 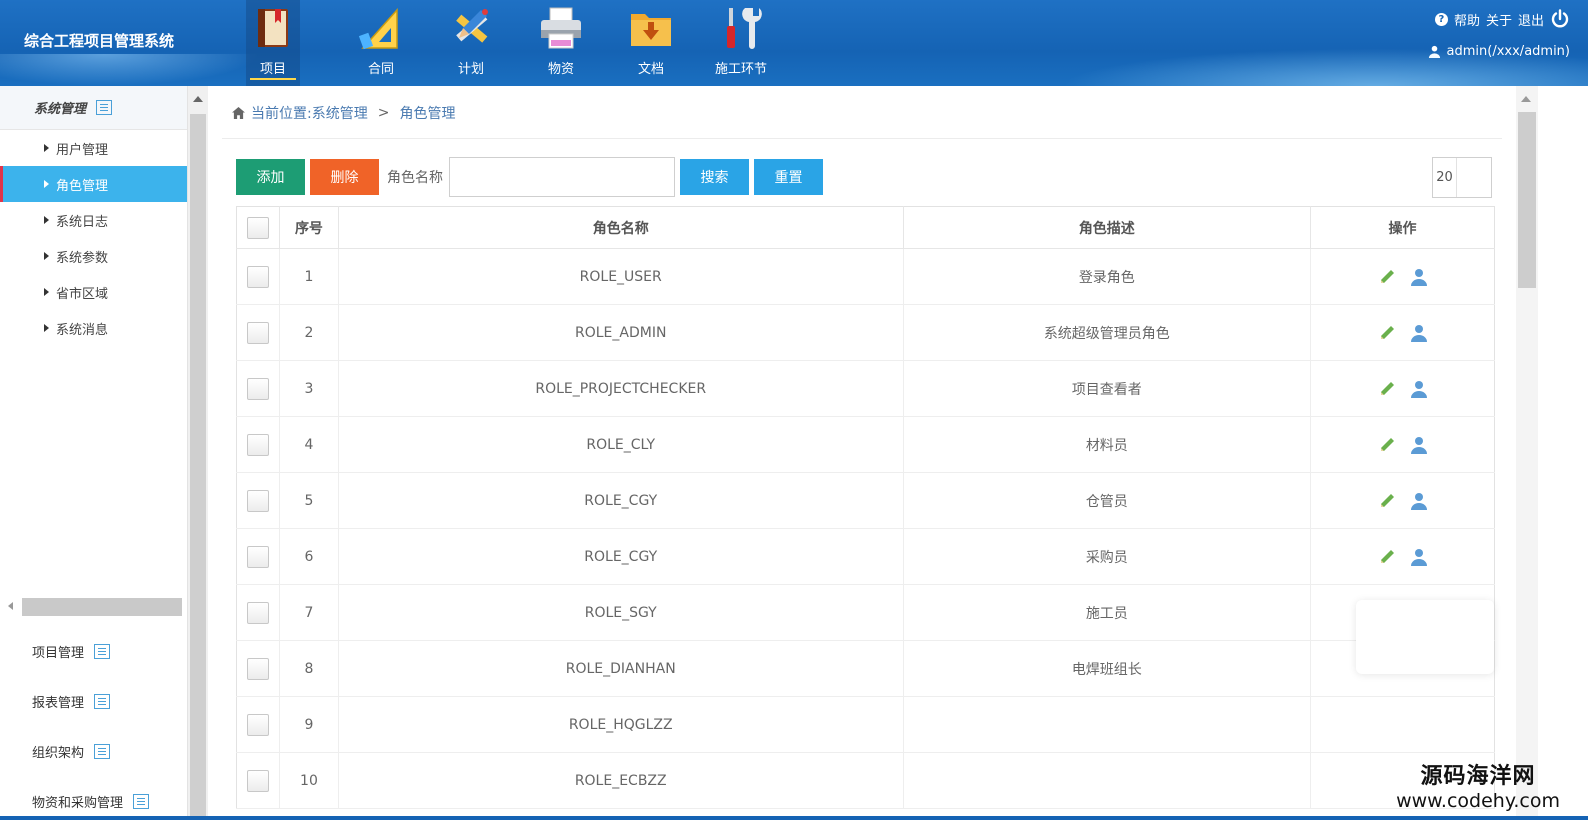 I want to click on table-row: 10ROLE_ECBZZ, so click(x=866, y=781).